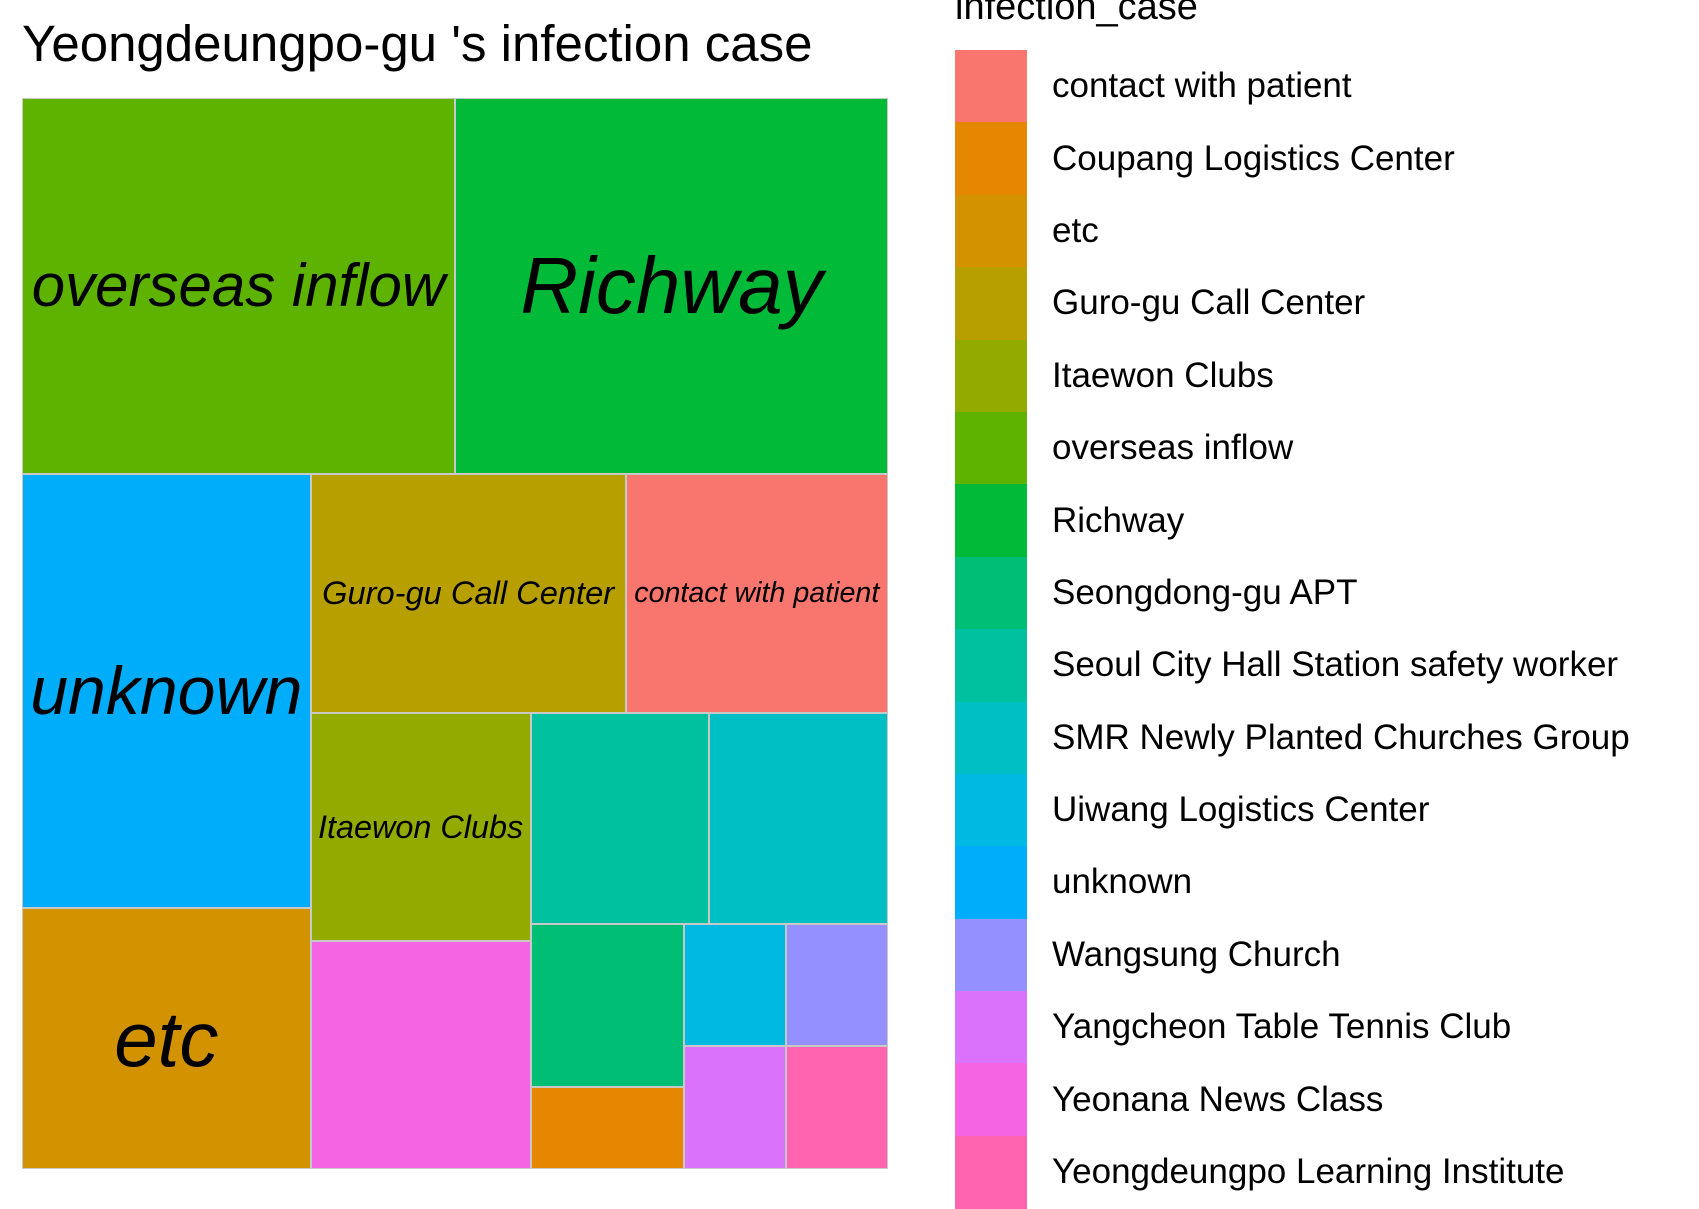 The width and height of the screenshot is (1699, 1209). I want to click on legend-label: Yeonana News Class, so click(1218, 1099).